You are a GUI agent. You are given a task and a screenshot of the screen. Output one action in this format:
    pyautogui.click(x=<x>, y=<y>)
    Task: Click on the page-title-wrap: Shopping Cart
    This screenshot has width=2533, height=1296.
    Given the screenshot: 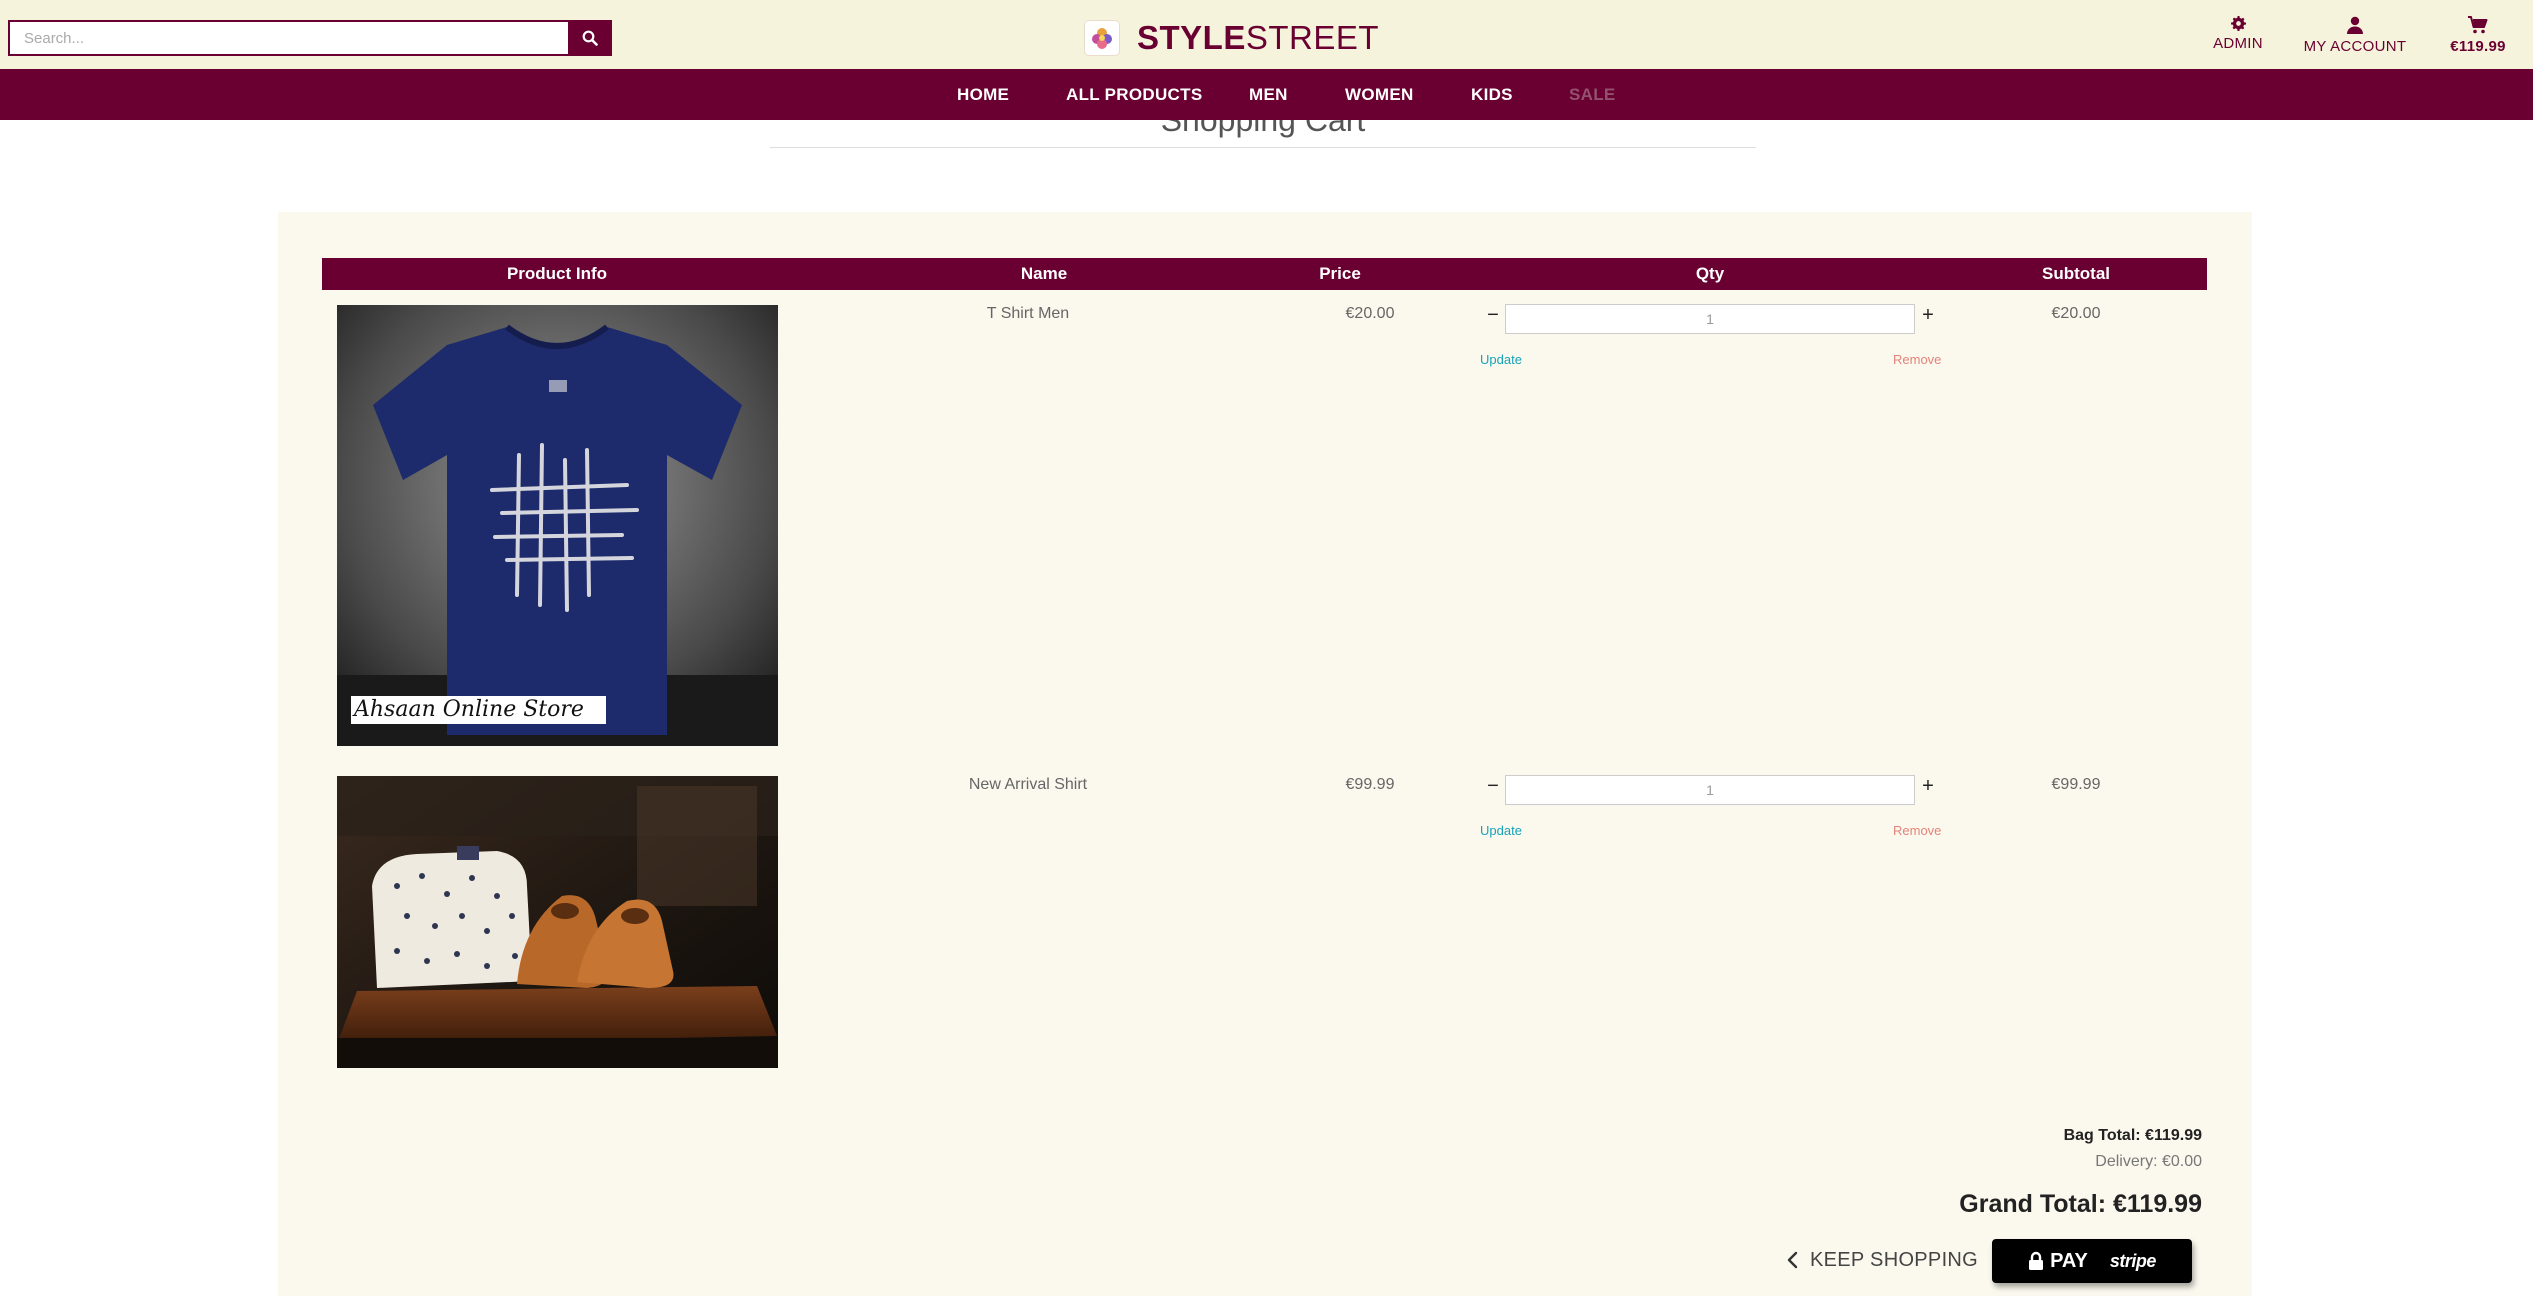 What is the action you would take?
    pyautogui.click(x=1263, y=134)
    